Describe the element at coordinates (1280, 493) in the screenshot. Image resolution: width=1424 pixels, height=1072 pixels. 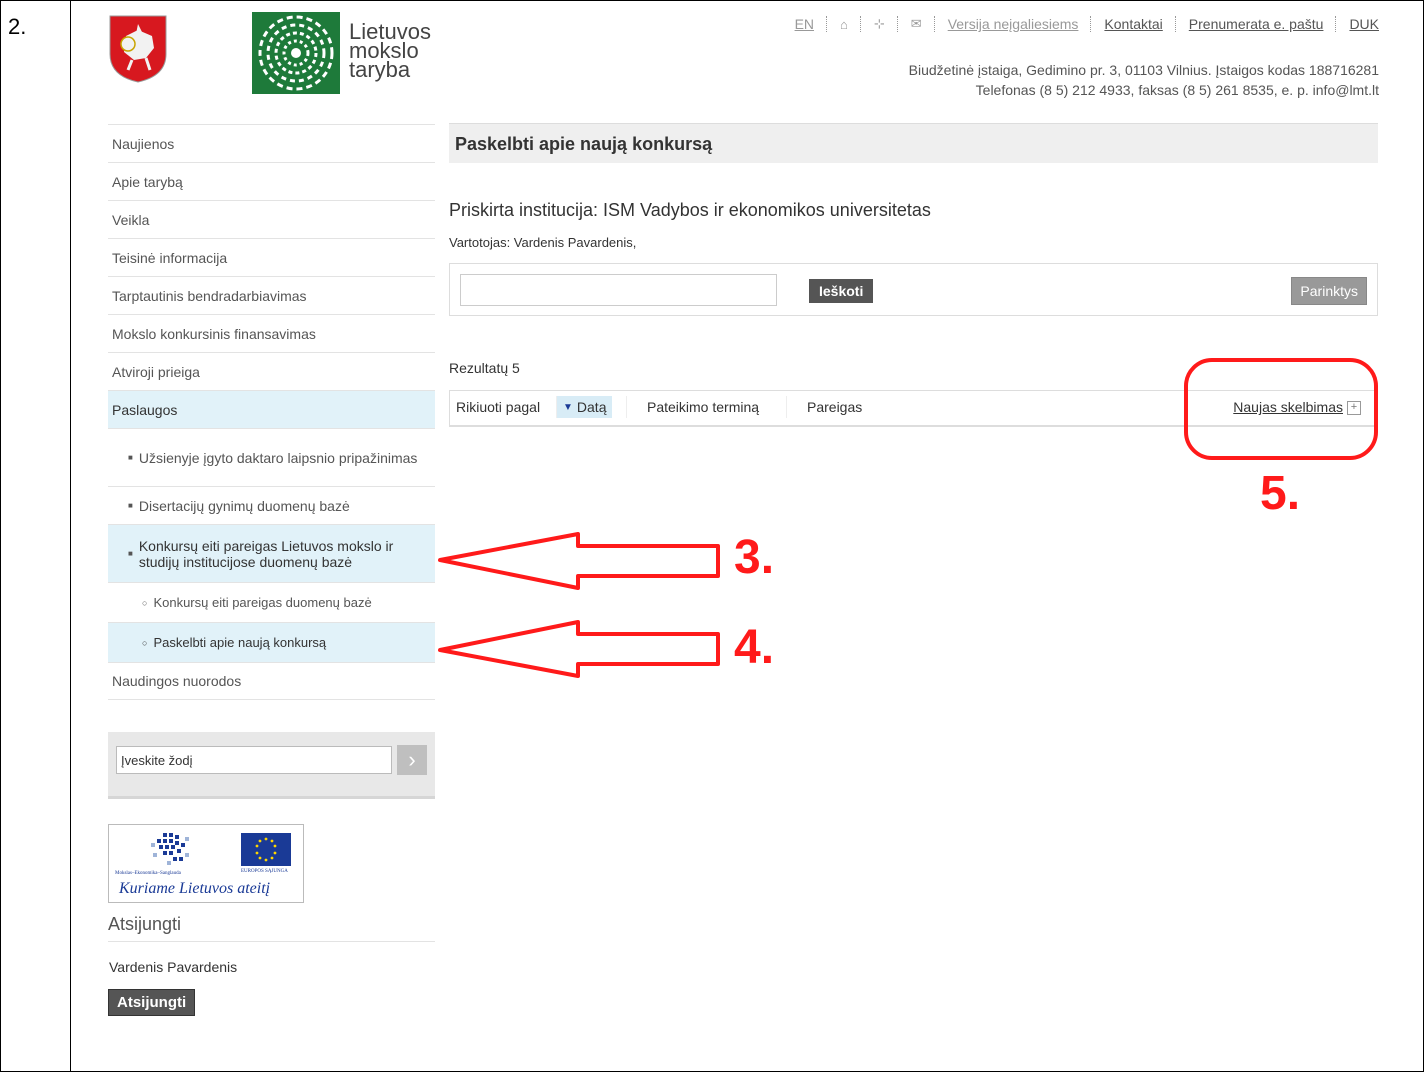
I see `annotation-label-5: 5.` at that location.